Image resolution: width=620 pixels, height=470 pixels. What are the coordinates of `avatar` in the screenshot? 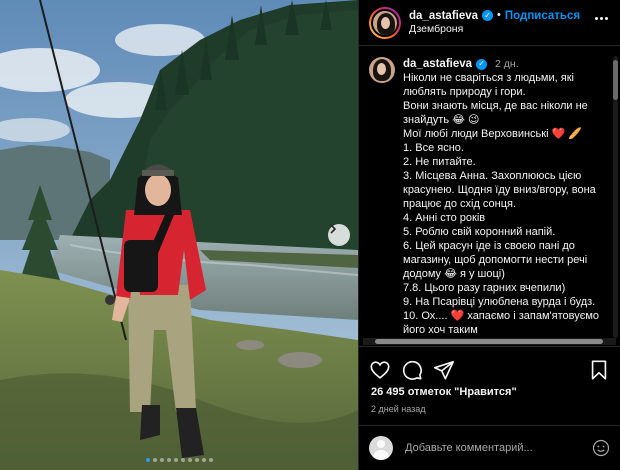 It's located at (385, 22).